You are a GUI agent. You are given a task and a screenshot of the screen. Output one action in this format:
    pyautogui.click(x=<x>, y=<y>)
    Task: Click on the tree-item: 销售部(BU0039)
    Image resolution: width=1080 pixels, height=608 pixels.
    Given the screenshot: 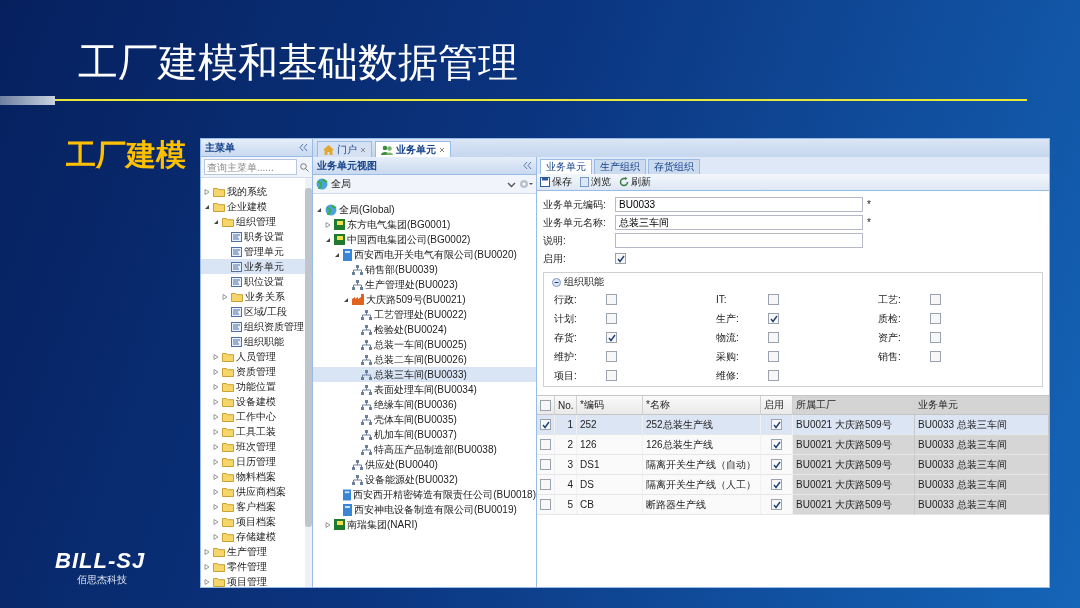 What is the action you would take?
    pyautogui.click(x=424, y=269)
    